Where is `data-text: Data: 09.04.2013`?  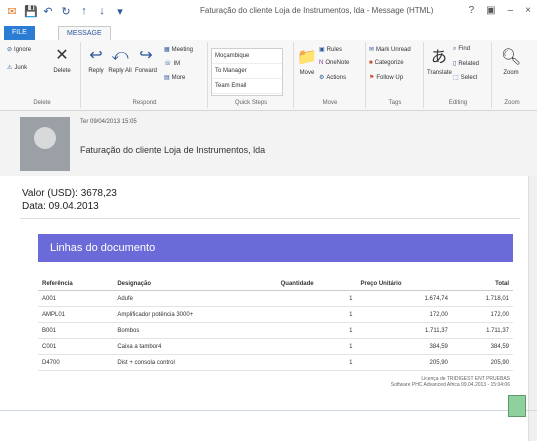 data-text: Data: 09.04.2013 is located at coordinates (60, 206).